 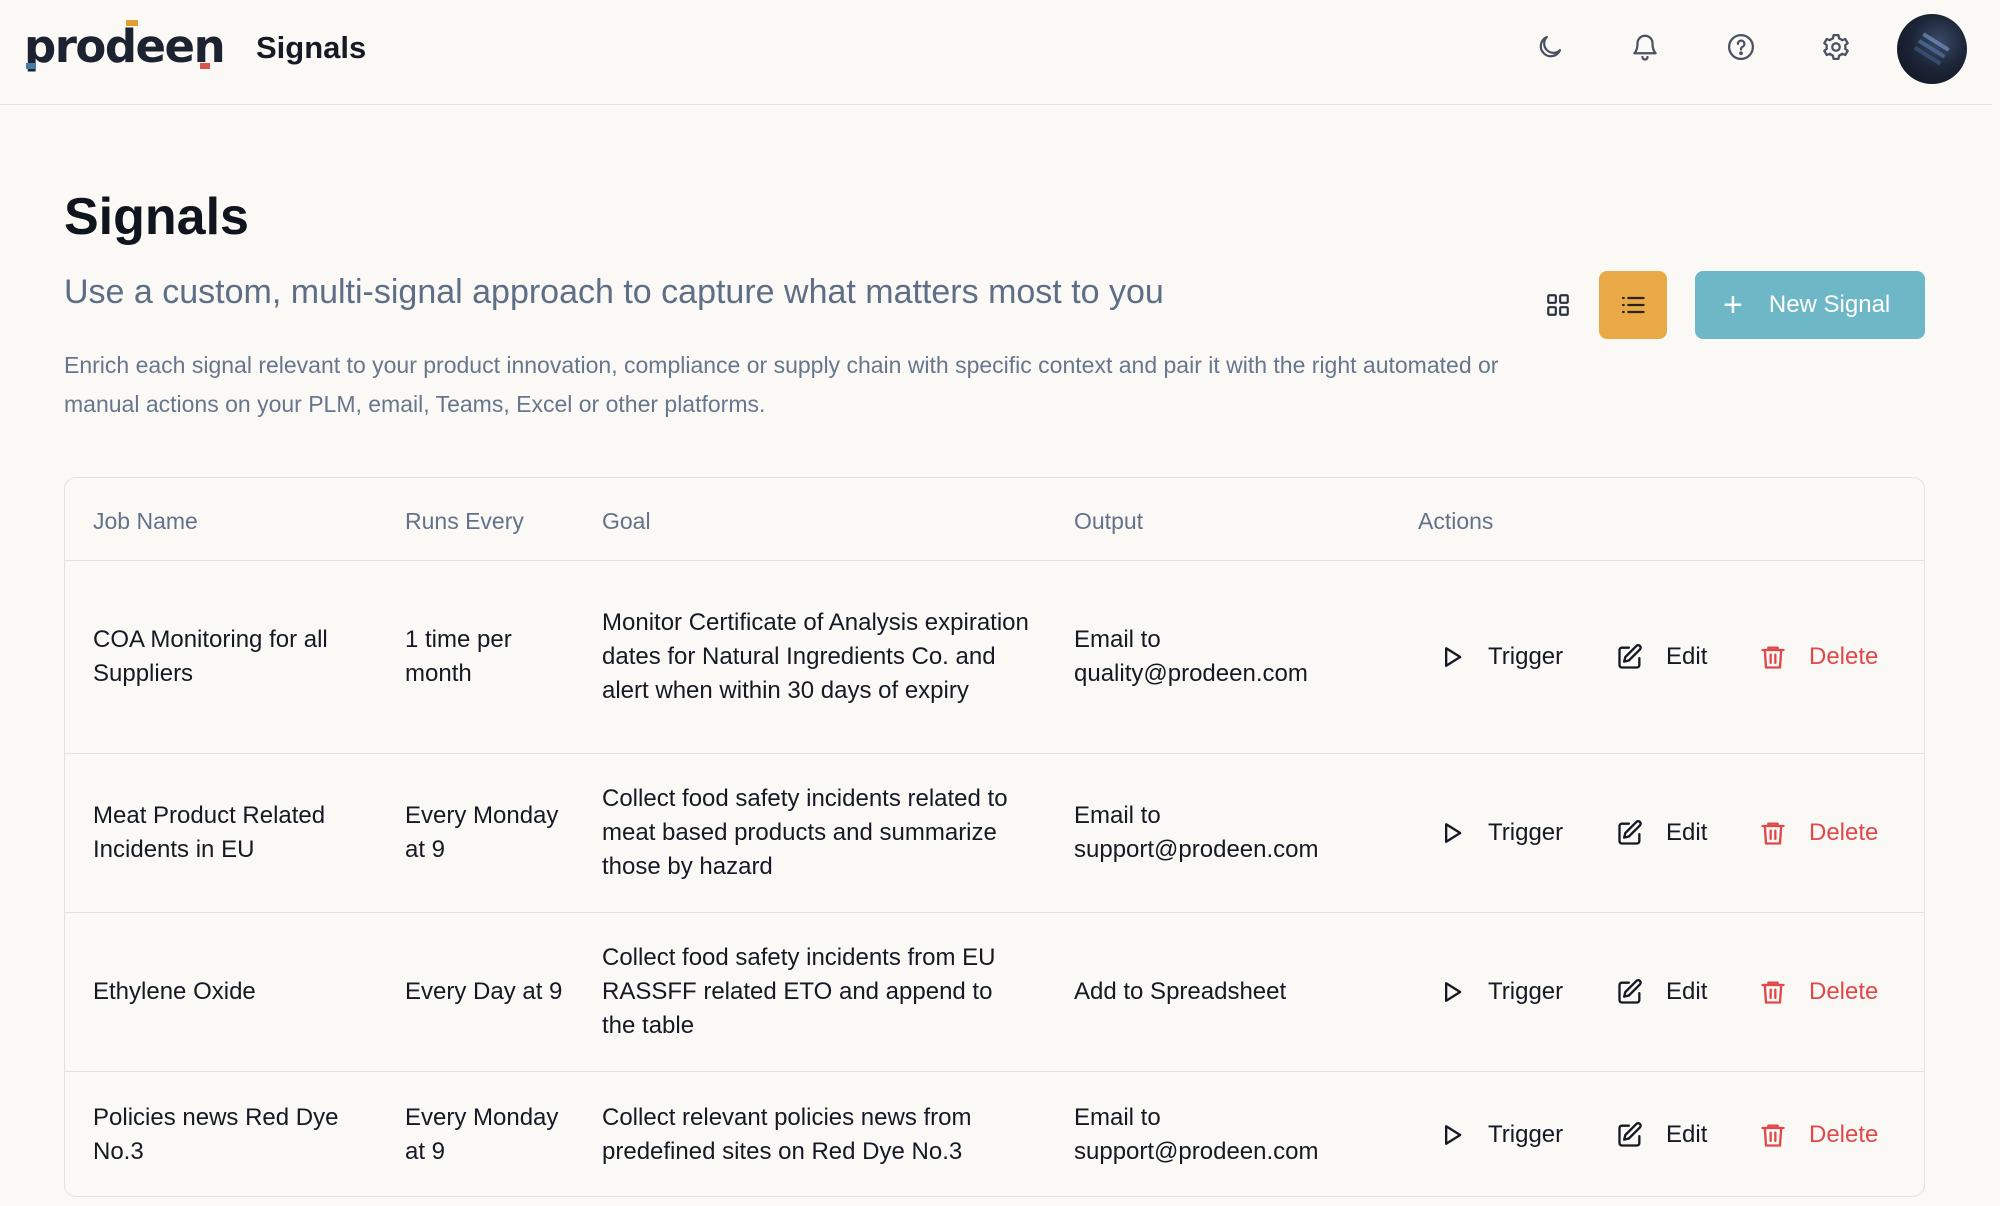 I want to click on table-header: Job Name Runs Every Goal Output Actions, so click(x=994, y=519).